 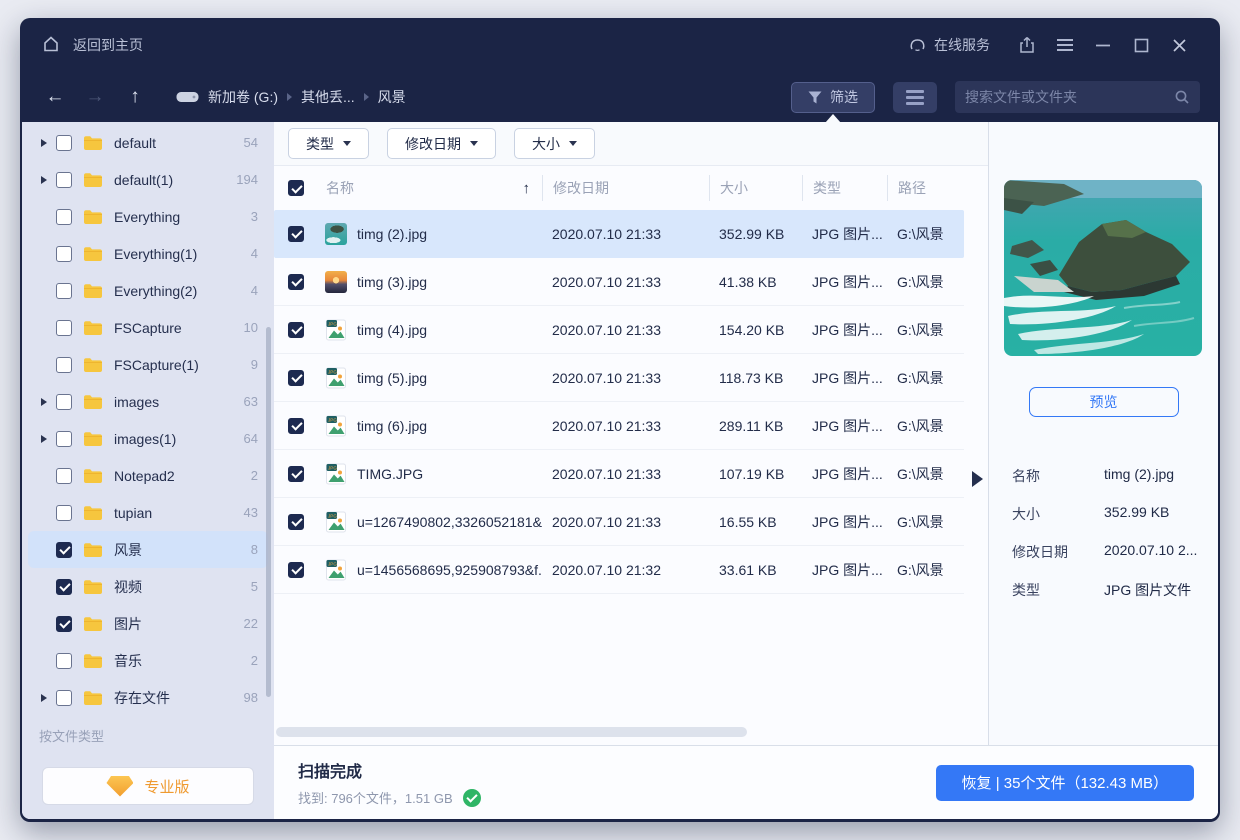 I want to click on view-options-button, so click(x=915, y=97).